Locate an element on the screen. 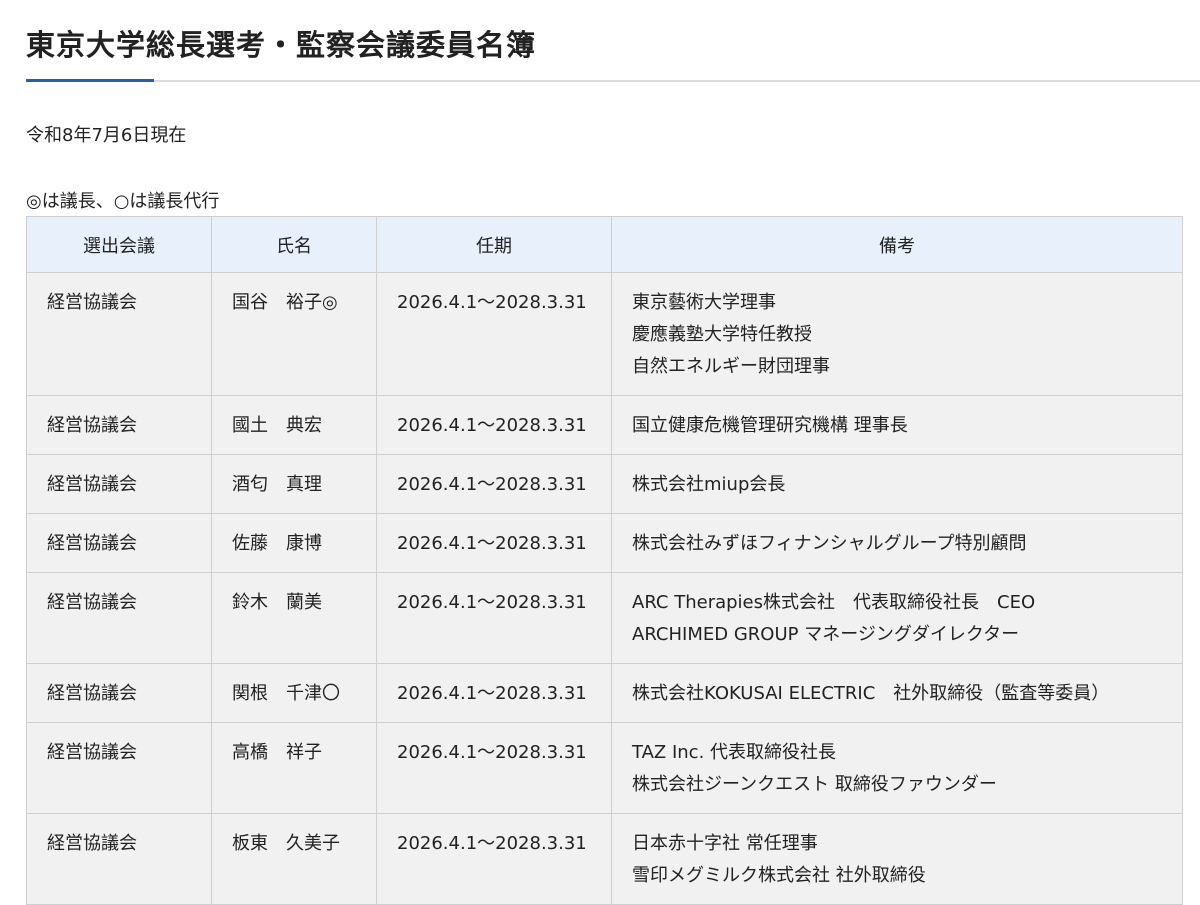 The image size is (1200, 905). note-line: 東京藝術大学理事 is located at coordinates (704, 302).